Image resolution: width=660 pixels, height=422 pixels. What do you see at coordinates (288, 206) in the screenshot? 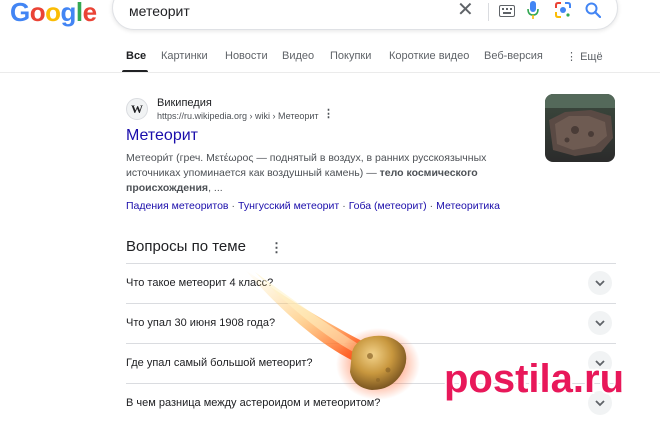
I see `sitelink: Тунгусский метеорит` at bounding box center [288, 206].